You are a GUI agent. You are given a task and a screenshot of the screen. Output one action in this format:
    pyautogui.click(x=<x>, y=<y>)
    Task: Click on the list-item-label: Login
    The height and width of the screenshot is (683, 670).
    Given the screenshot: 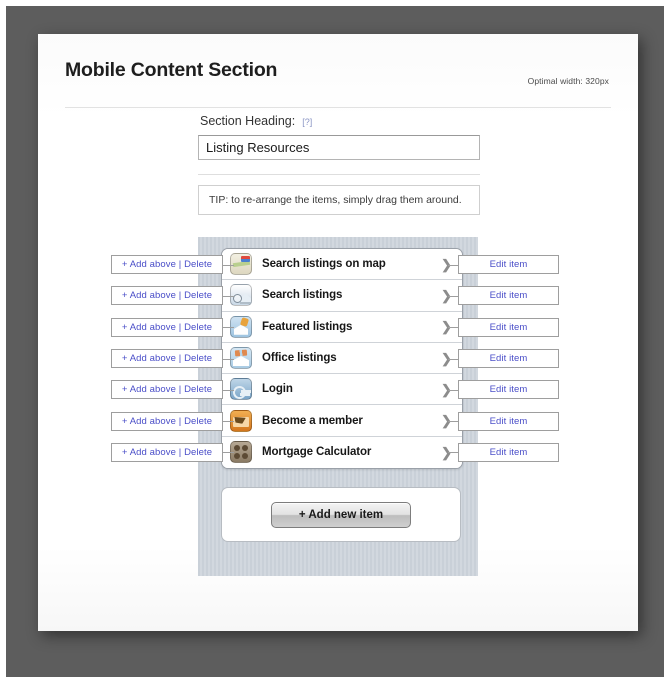 What is the action you would take?
    pyautogui.click(x=277, y=389)
    